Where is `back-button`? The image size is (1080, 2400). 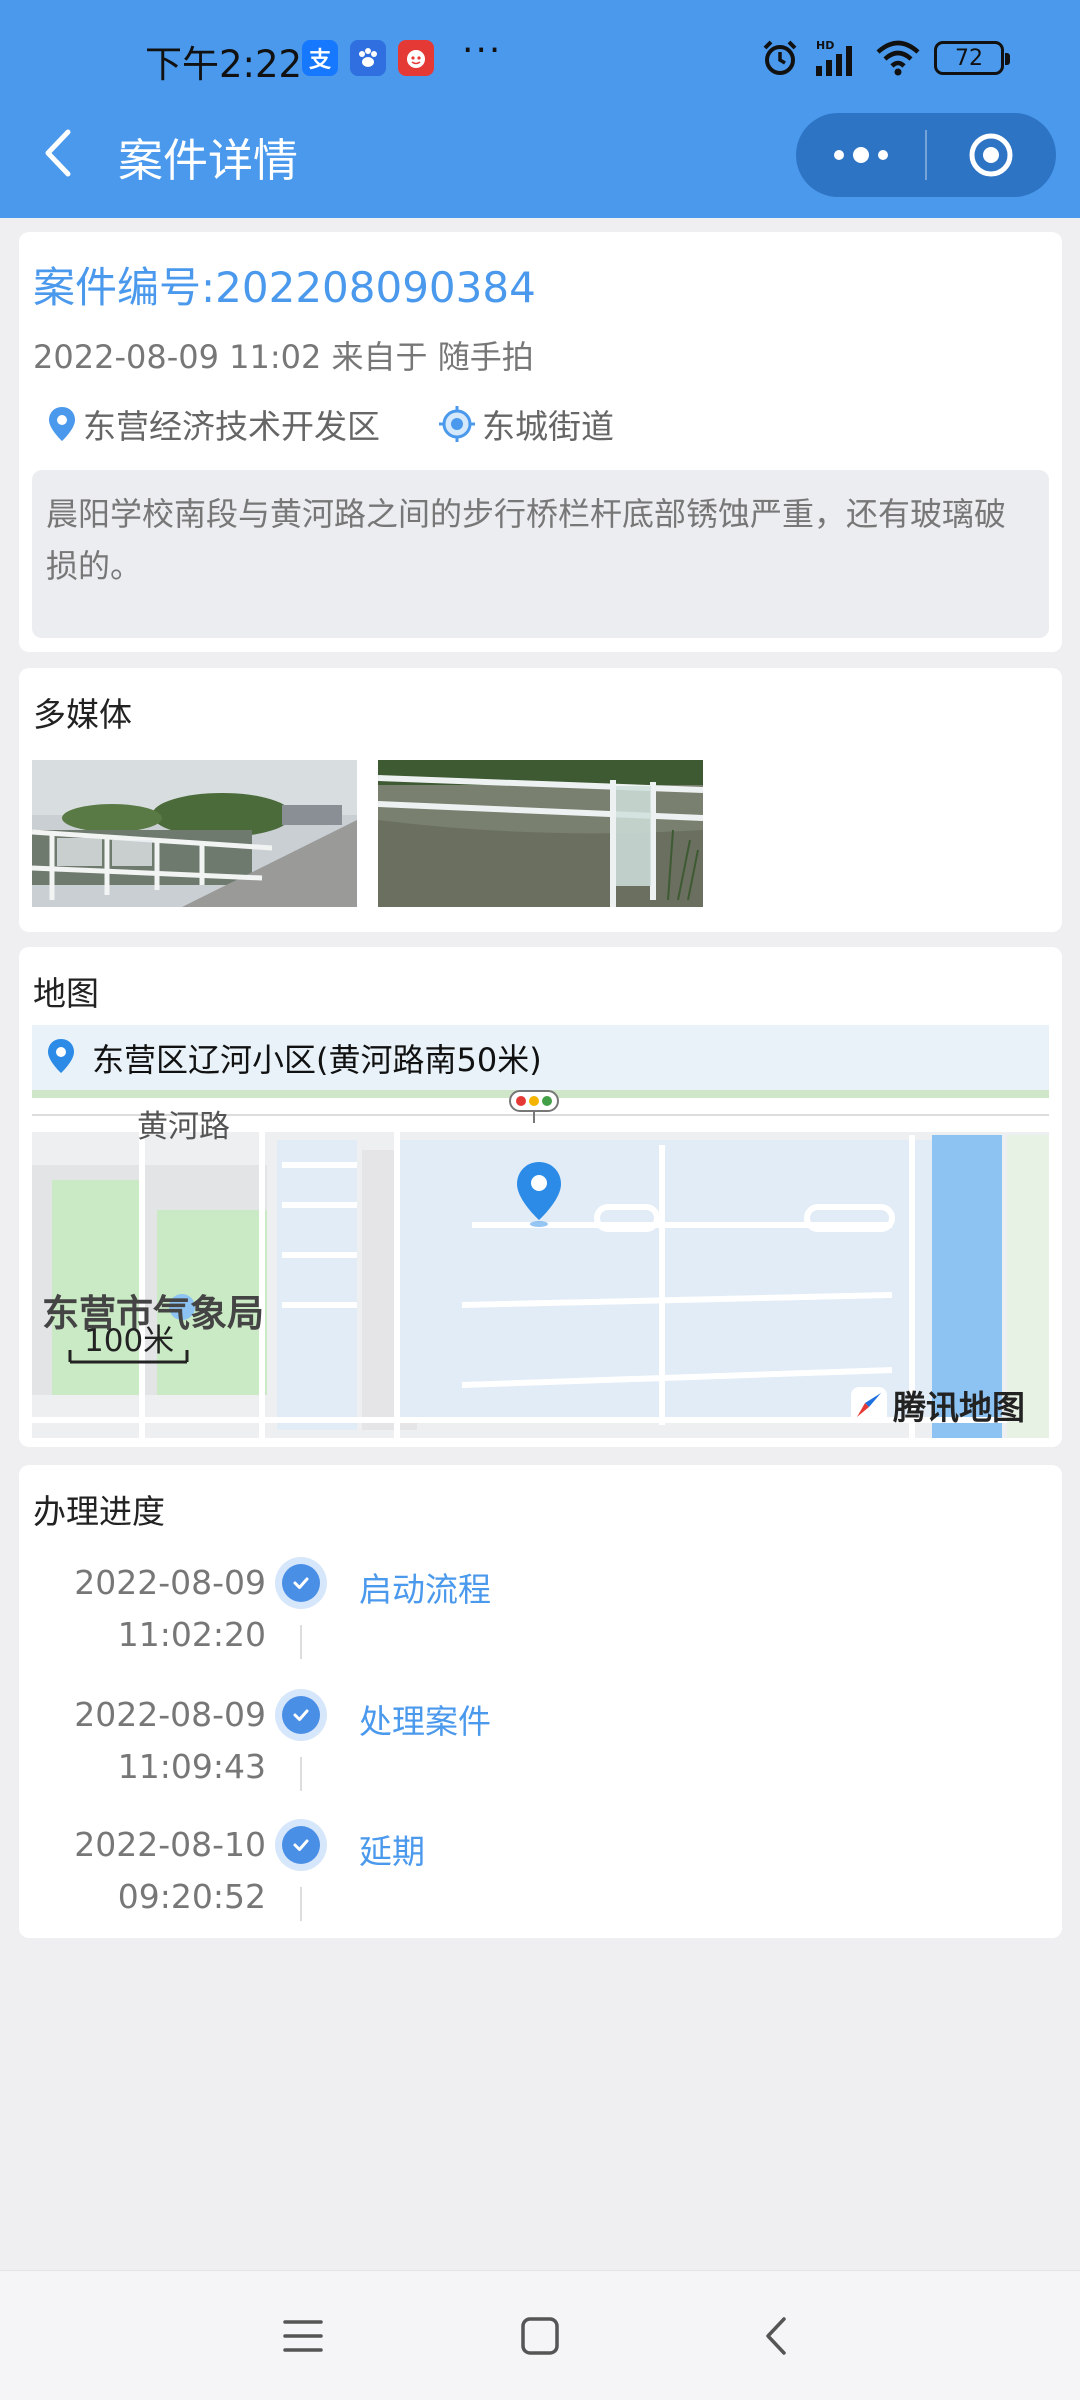 back-button is located at coordinates (58, 153).